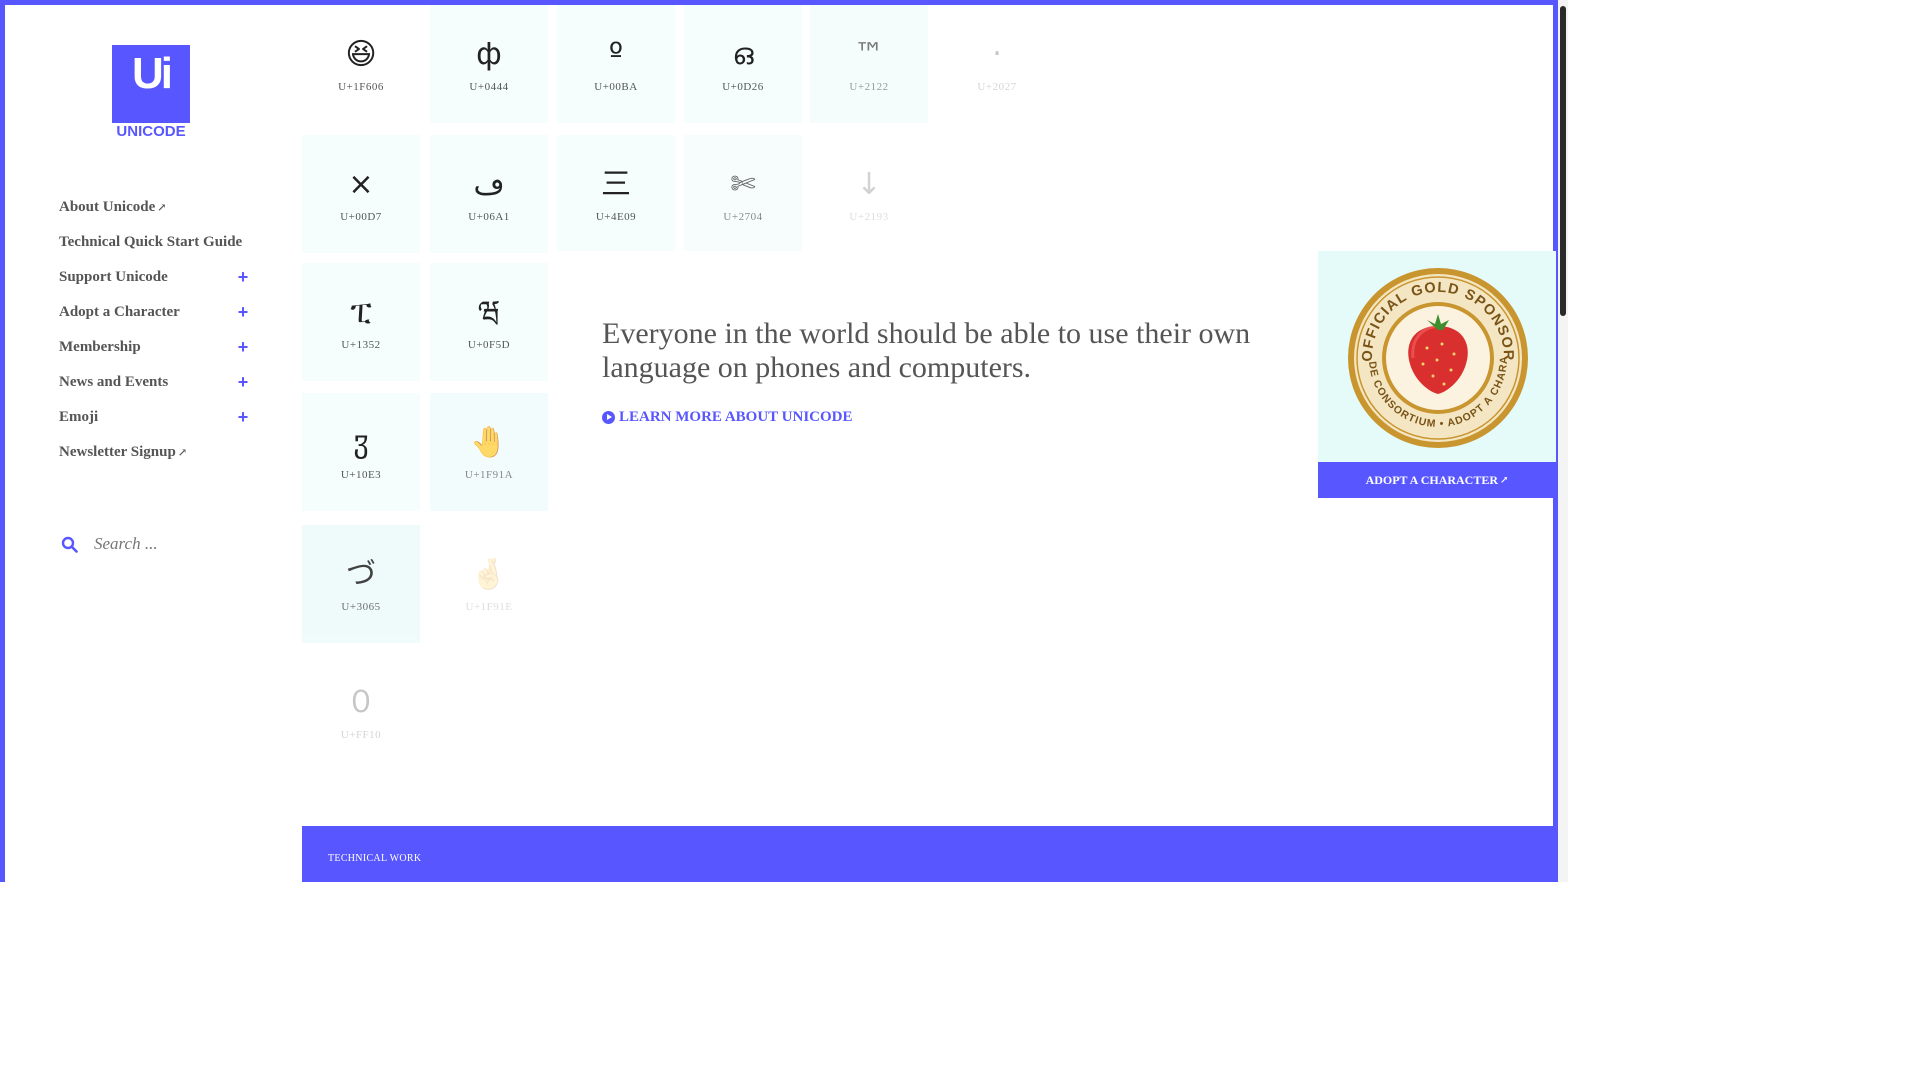 The width and height of the screenshot is (1920, 1080). Describe the element at coordinates (152, 73) in the screenshot. I see `logo-mark-text: Ui` at that location.